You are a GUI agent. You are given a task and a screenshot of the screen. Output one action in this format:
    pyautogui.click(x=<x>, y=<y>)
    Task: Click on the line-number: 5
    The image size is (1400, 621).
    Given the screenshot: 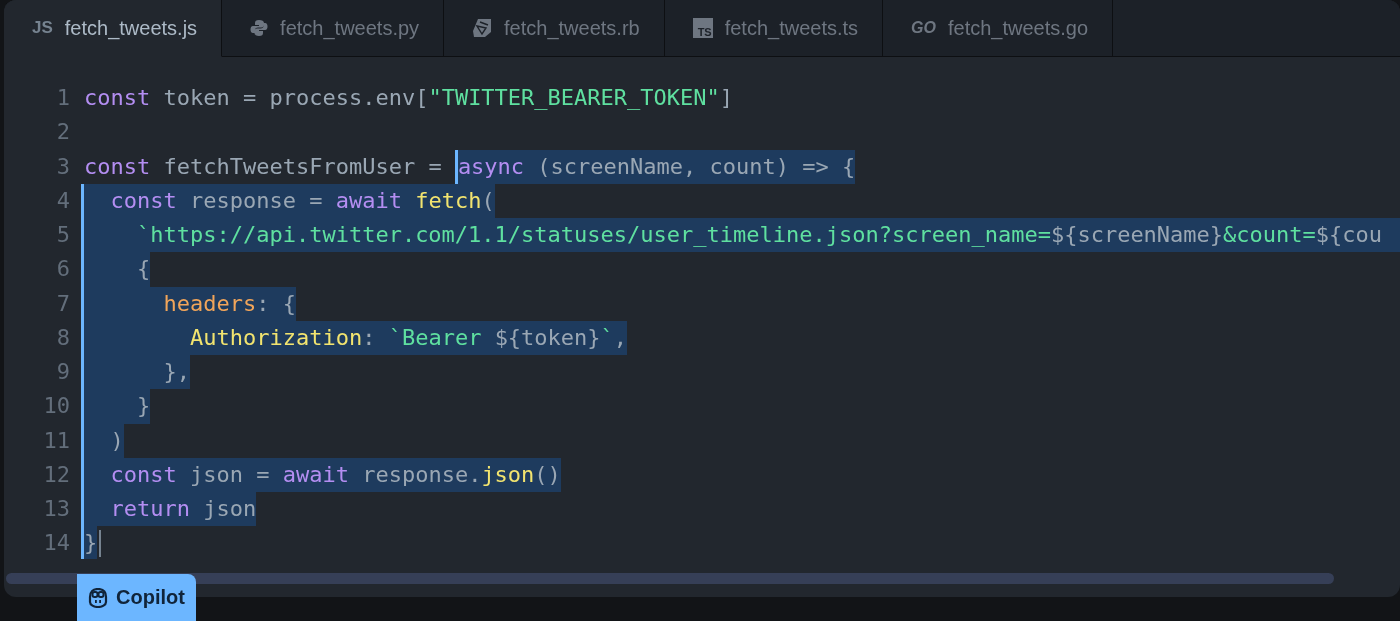 What is the action you would take?
    pyautogui.click(x=63, y=235)
    